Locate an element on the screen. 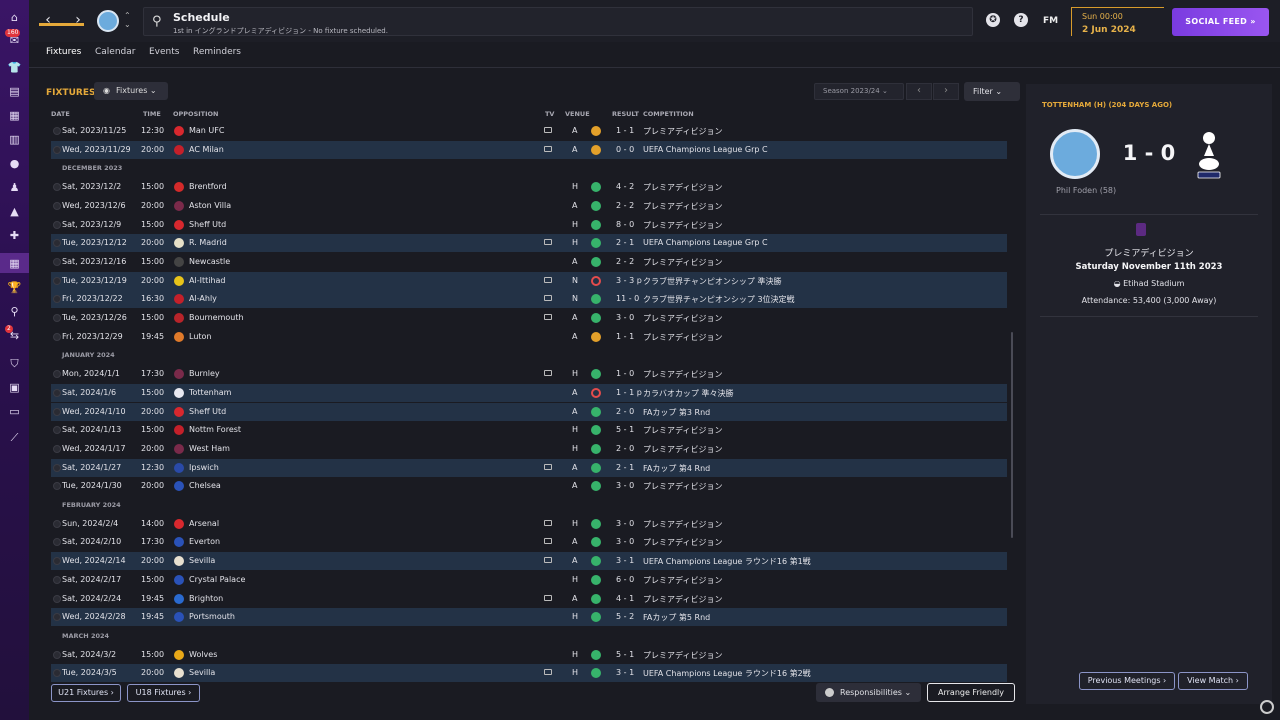  scouting-icon: ⚲ is located at coordinates (14, 311).